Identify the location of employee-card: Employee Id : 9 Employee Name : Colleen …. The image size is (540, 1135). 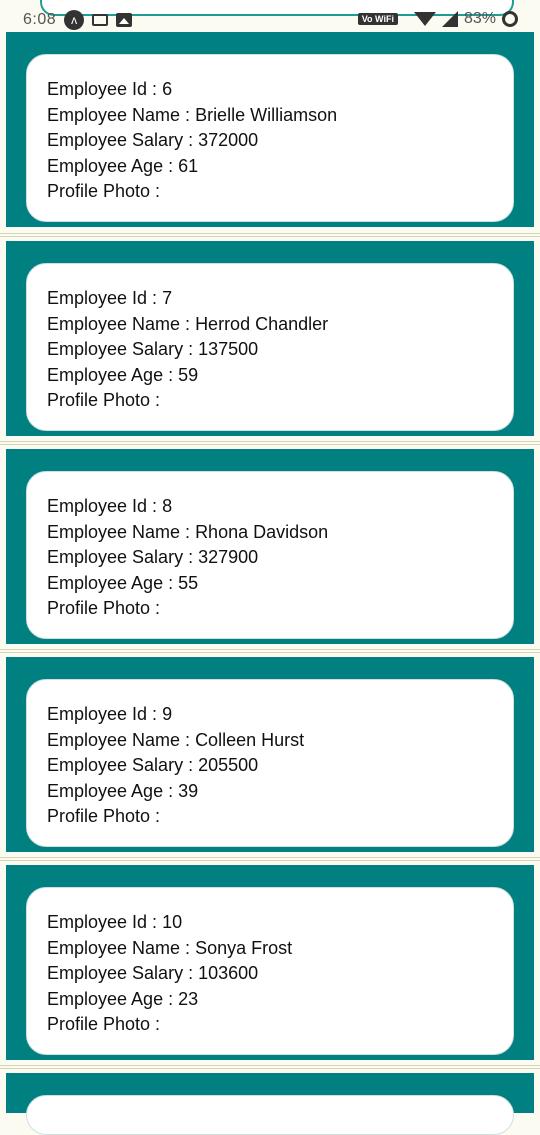
(270, 763).